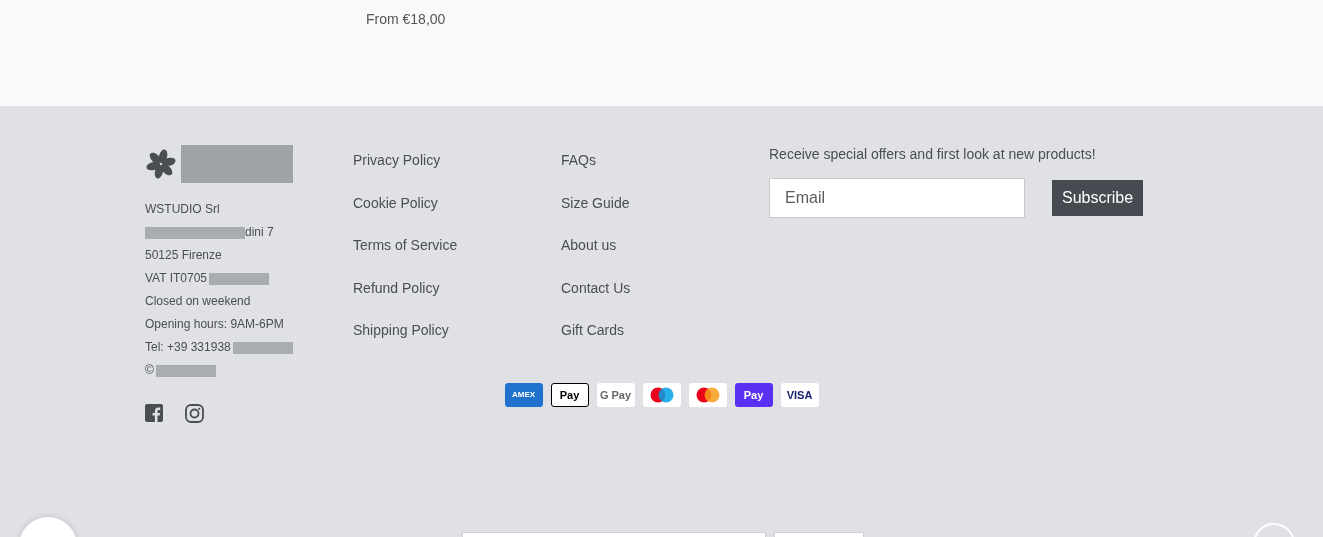 Image resolution: width=1323 pixels, height=537 pixels. Describe the element at coordinates (214, 324) in the screenshot. I see `company-info-text: Opening hours: 9AM-6PM` at that location.